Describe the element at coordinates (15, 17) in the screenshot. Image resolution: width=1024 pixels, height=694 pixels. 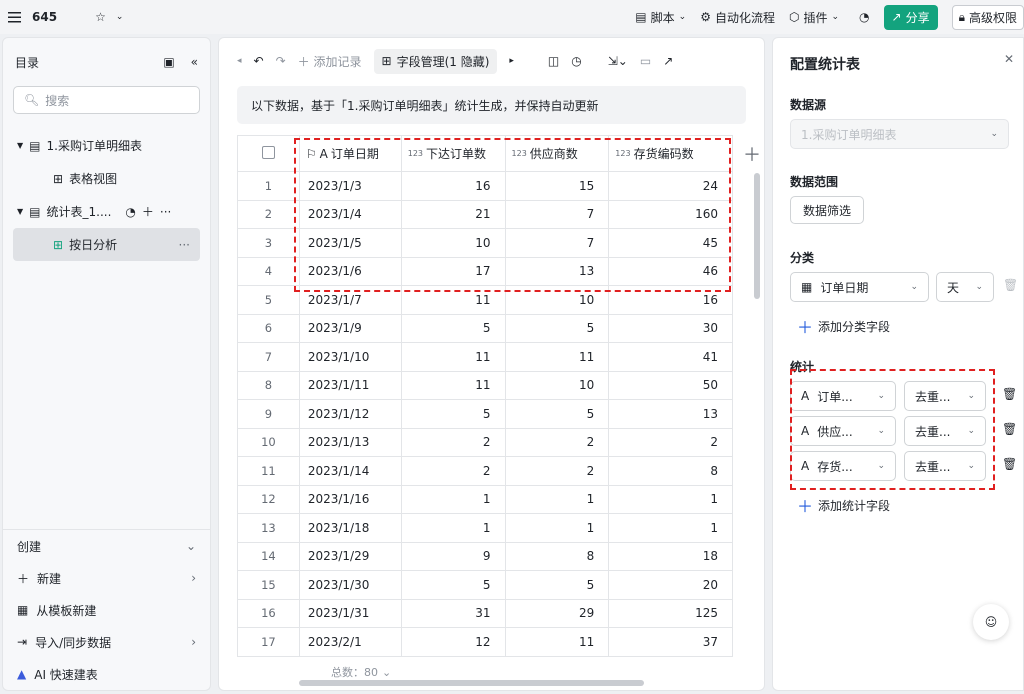
I see `menu-icon` at that location.